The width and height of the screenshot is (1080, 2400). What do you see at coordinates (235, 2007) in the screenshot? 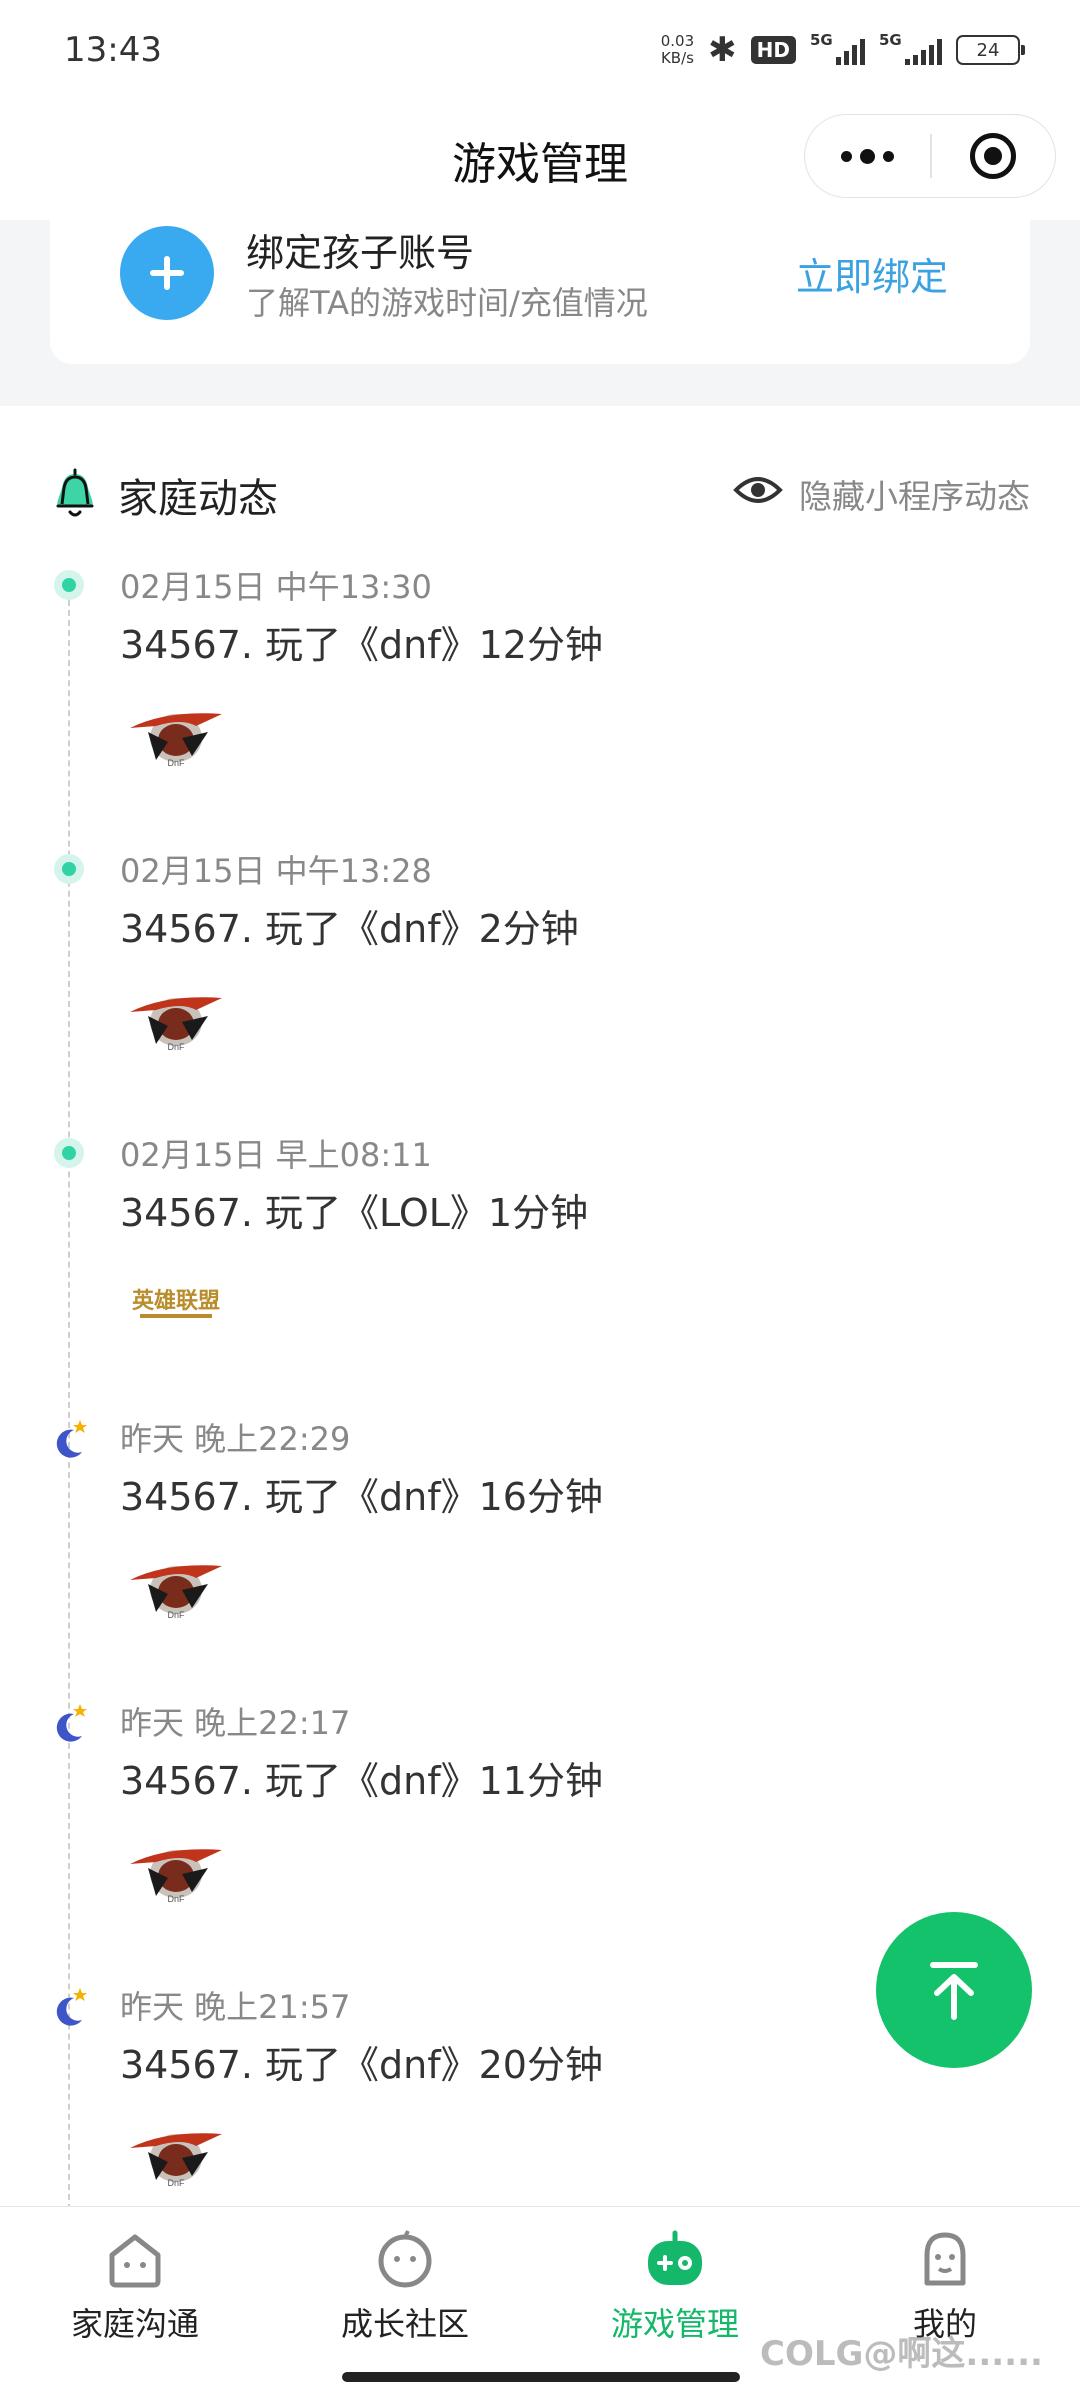
I see `entry-time: 昨天 晚上21:57` at bounding box center [235, 2007].